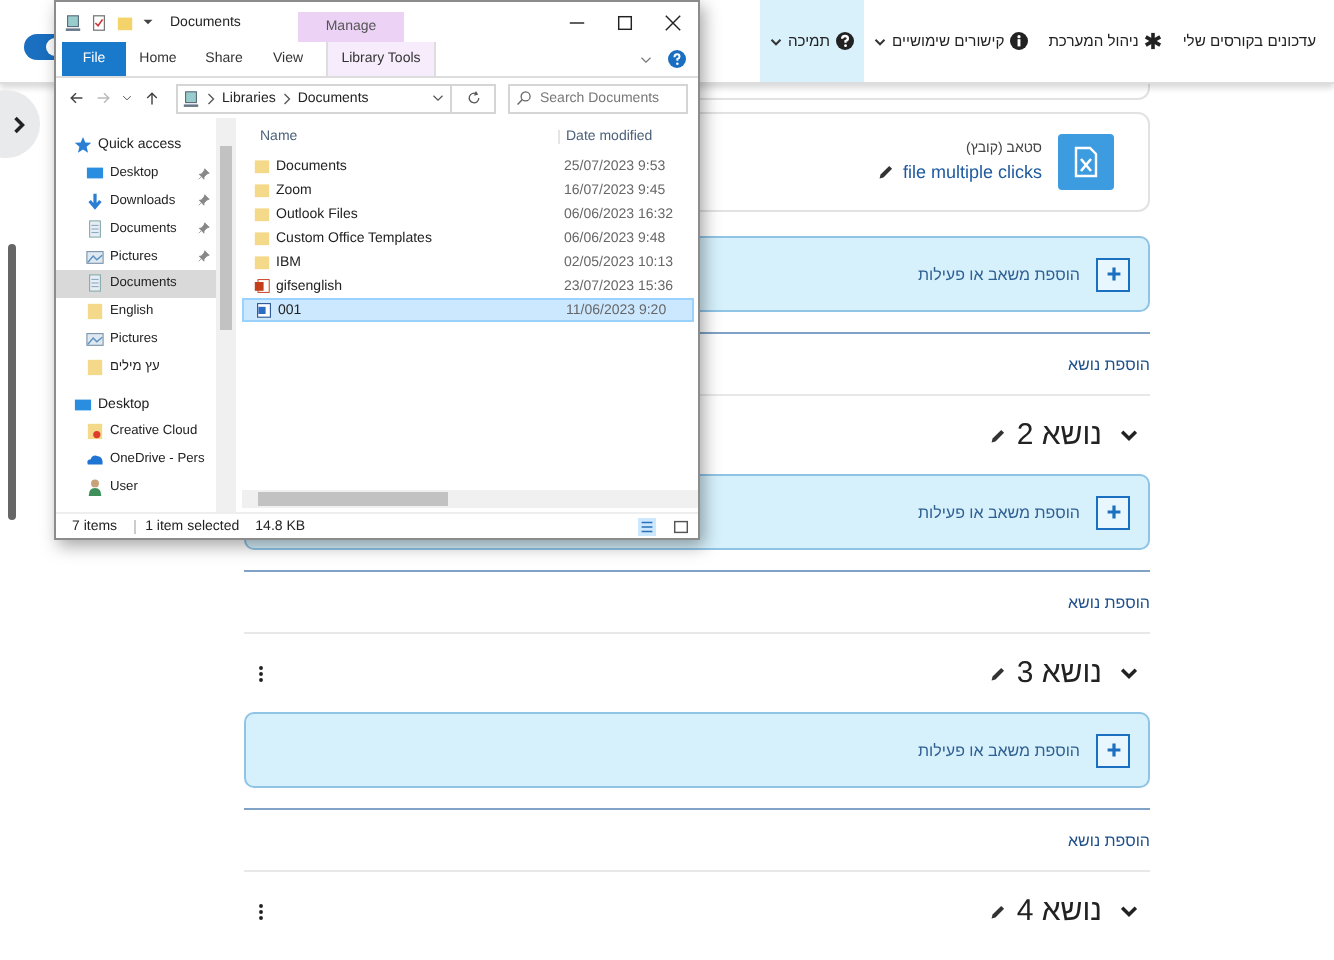 The width and height of the screenshot is (1334, 960). What do you see at coordinates (1059, 435) in the screenshot?
I see `section-title: נושא 2` at bounding box center [1059, 435].